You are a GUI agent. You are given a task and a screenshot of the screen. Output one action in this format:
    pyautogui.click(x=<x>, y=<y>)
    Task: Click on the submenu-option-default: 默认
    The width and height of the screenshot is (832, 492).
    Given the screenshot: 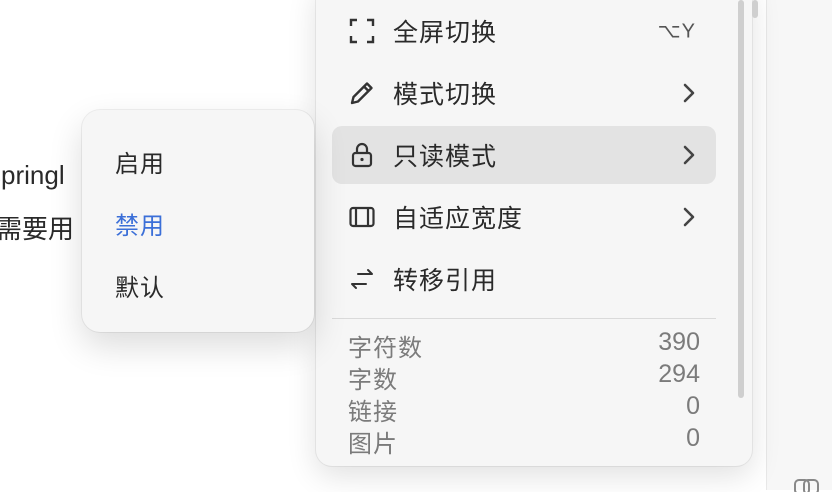 What is the action you would take?
    pyautogui.click(x=140, y=285)
    